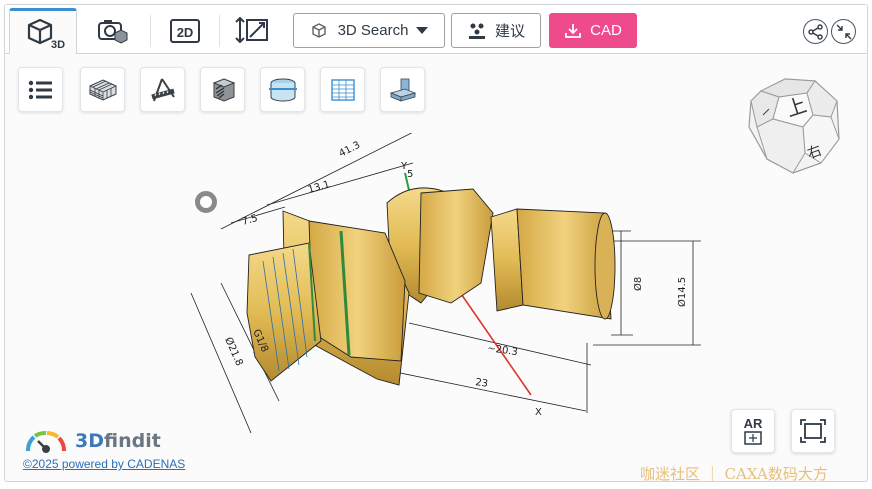 The height and width of the screenshot is (489, 872). I want to click on tab-2d-label: 2D, so click(185, 32).